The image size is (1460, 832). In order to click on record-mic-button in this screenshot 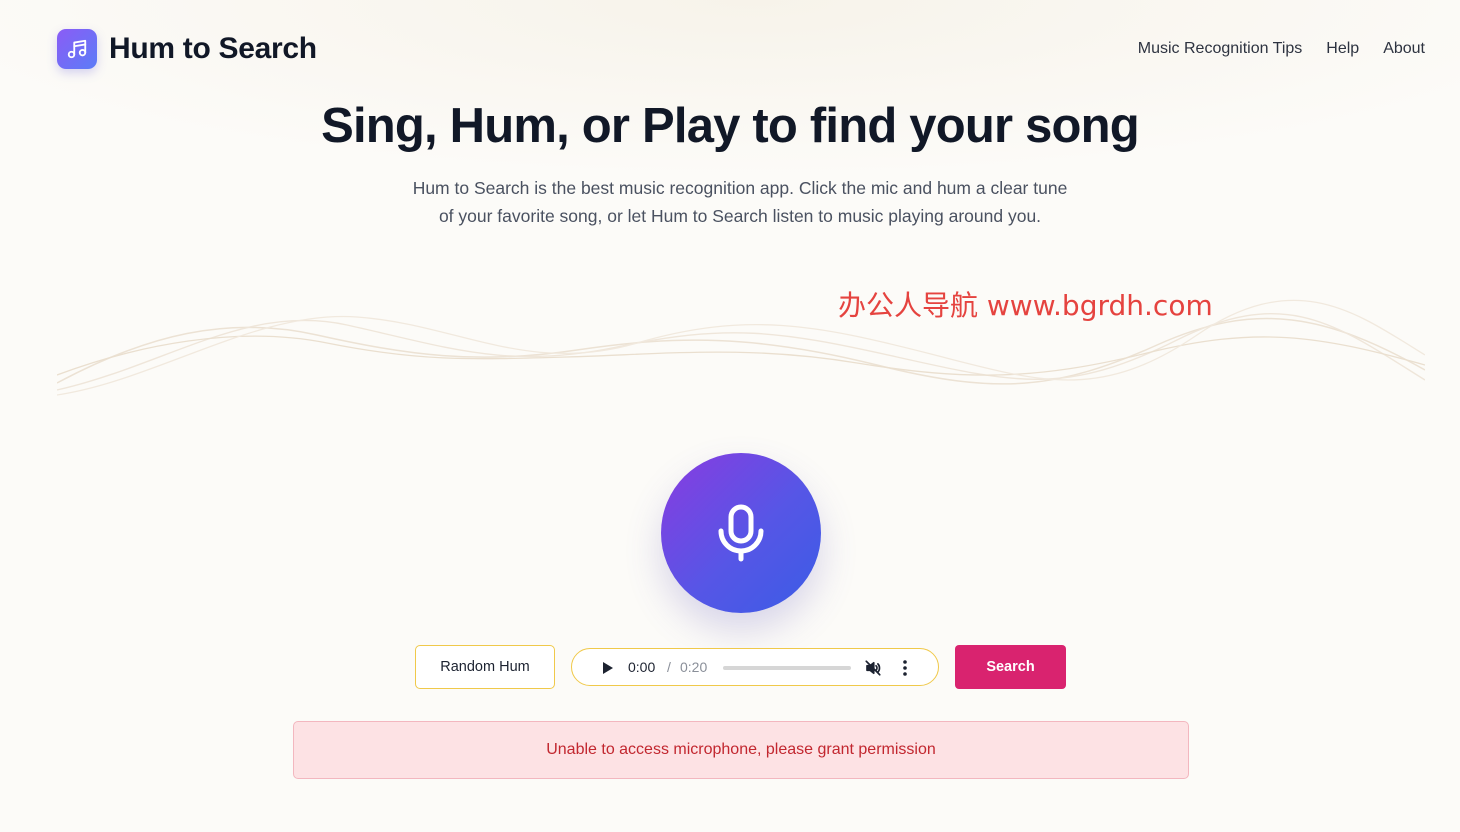, I will do `click(741, 533)`.